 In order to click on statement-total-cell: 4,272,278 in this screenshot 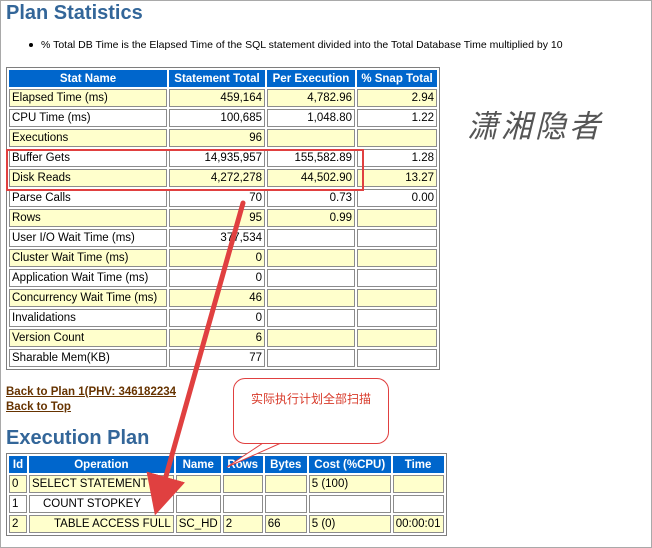, I will do `click(217, 178)`.